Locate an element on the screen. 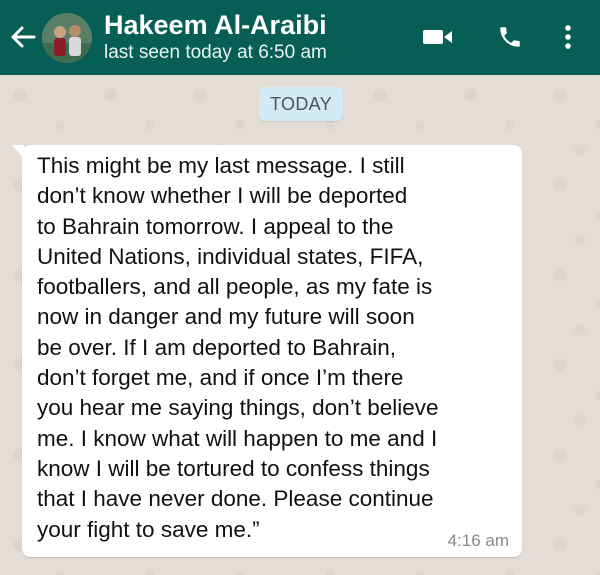 This screenshot has height=575, width=600. last-seen-status: last seen today at 6:50 am is located at coordinates (215, 52).